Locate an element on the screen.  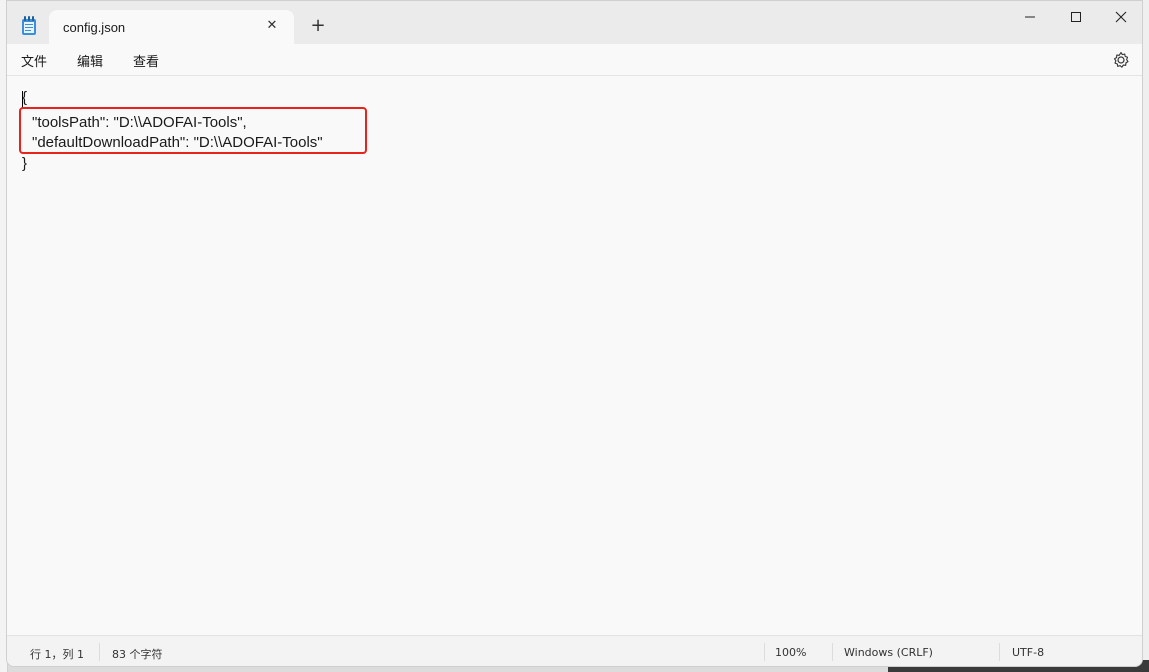
status-bar: 行 1，列 1 83 个字符 100% Windows (CRLF) UTF-8 is located at coordinates (574, 650).